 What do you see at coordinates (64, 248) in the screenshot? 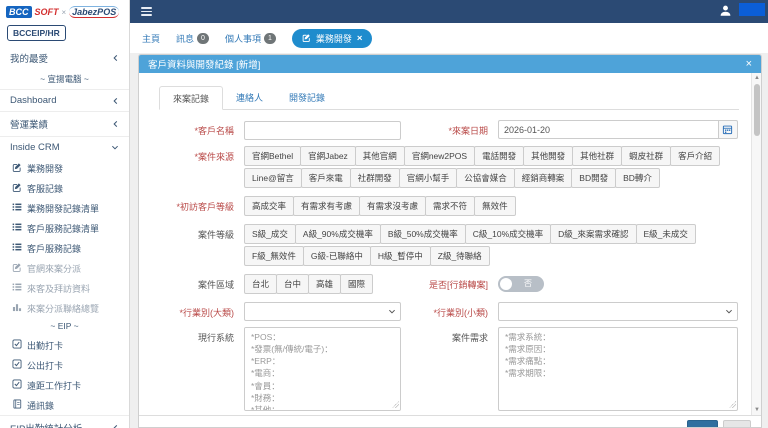
I see `sidebar-item-customer-service: 客戶服務記錄` at bounding box center [64, 248].